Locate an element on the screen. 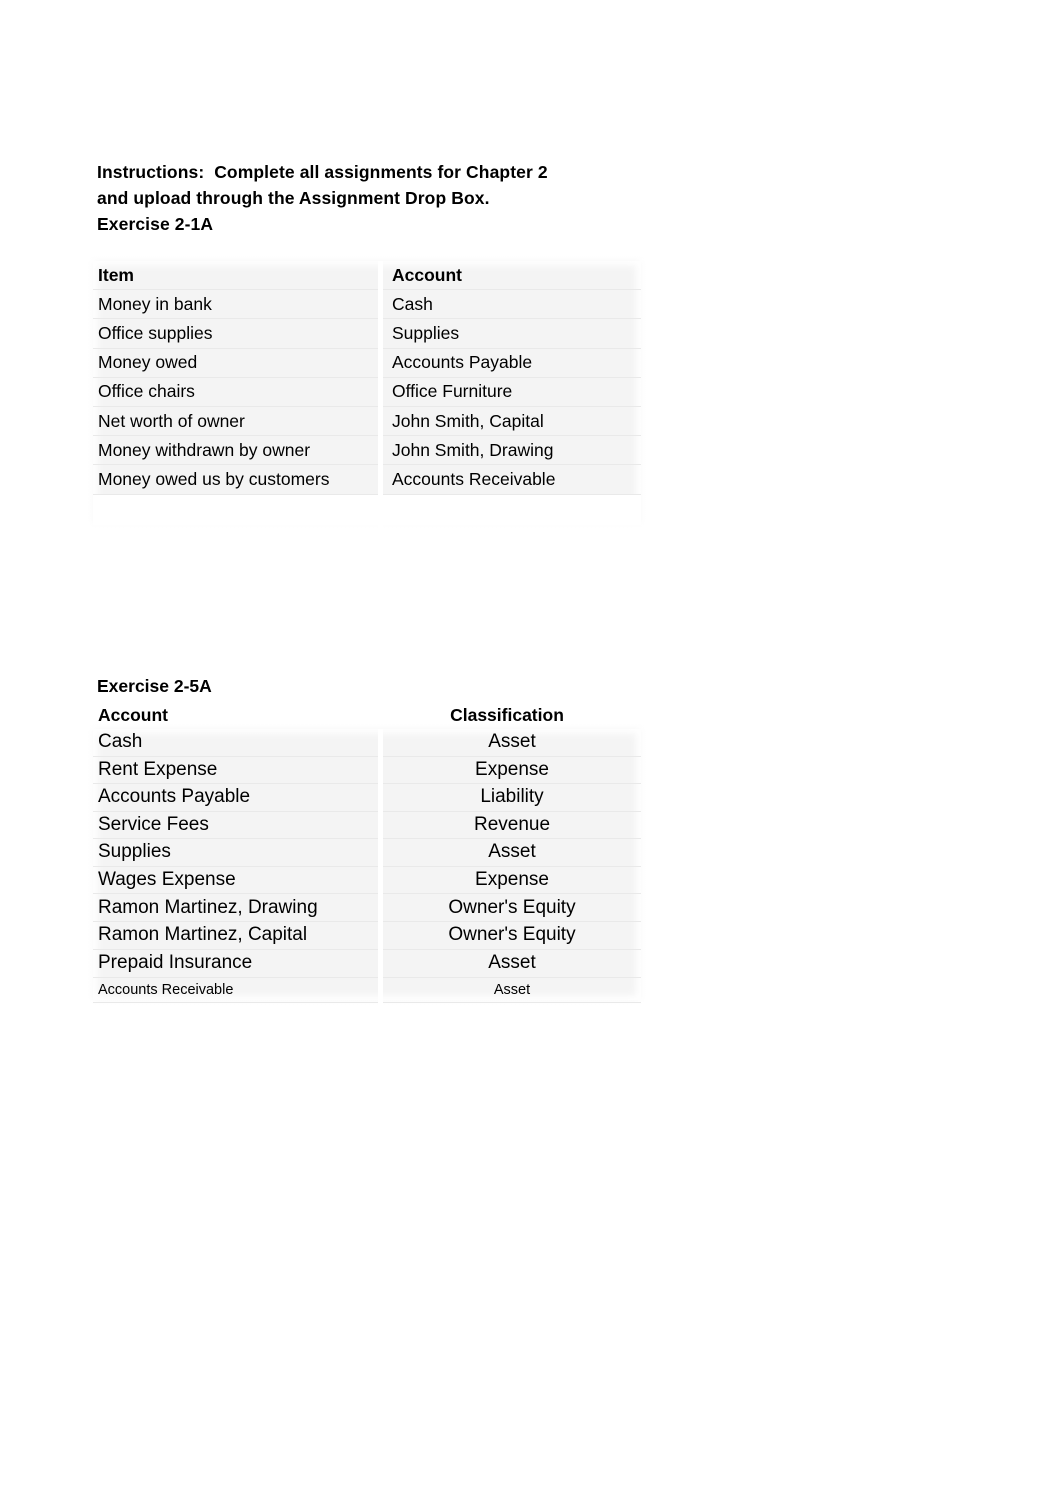 The image size is (1062, 1506). table-row: Office supplies Supplies is located at coordinates (367, 333).